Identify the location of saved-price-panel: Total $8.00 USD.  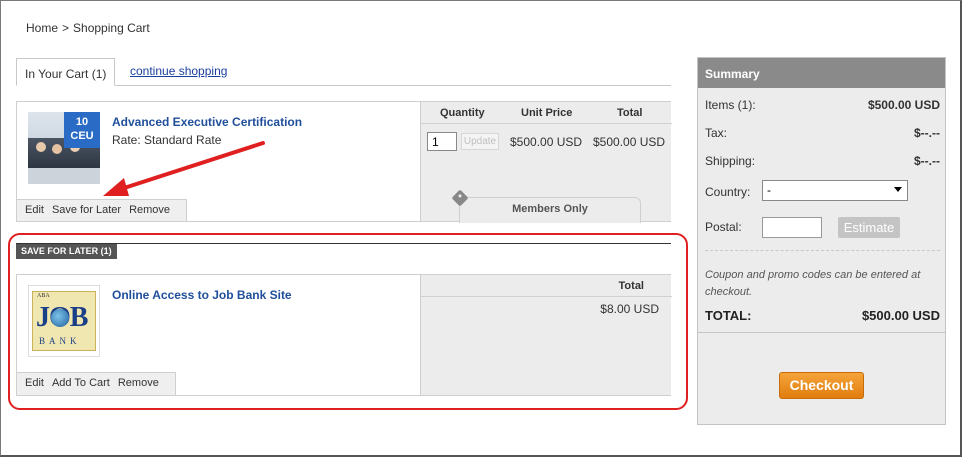
(546, 335).